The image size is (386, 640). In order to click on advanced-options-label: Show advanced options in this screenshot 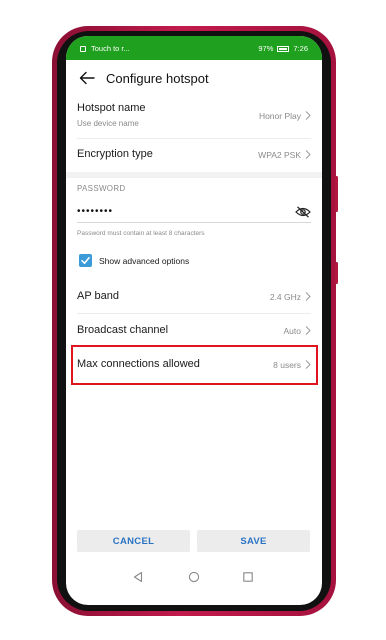, I will do `click(144, 261)`.